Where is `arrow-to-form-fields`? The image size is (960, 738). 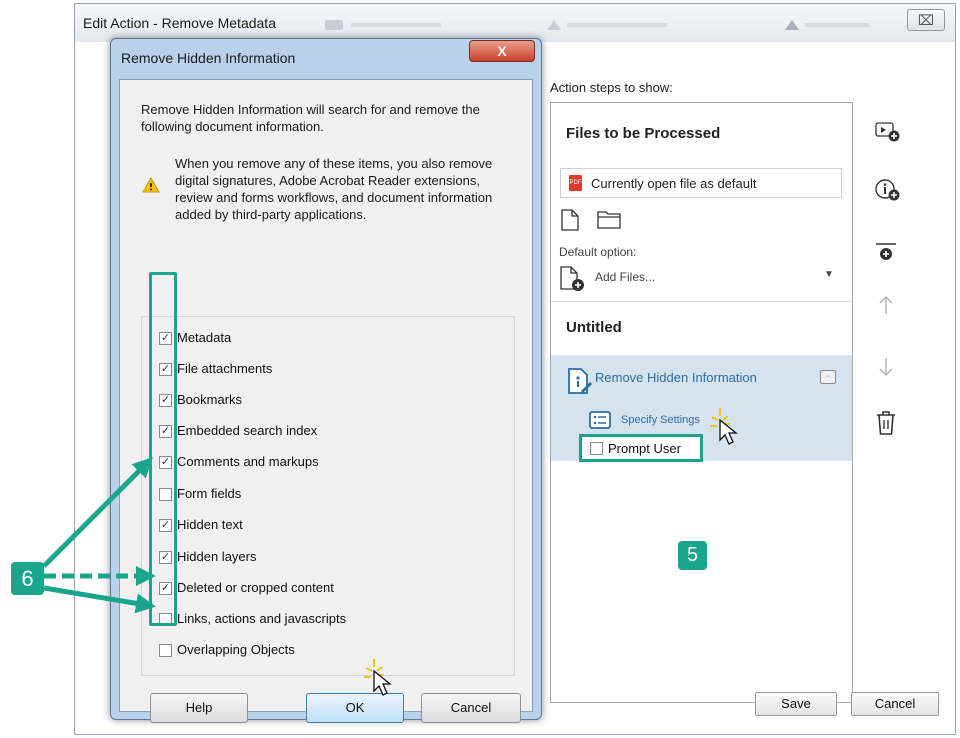 arrow-to-form-fields is located at coordinates (97, 512).